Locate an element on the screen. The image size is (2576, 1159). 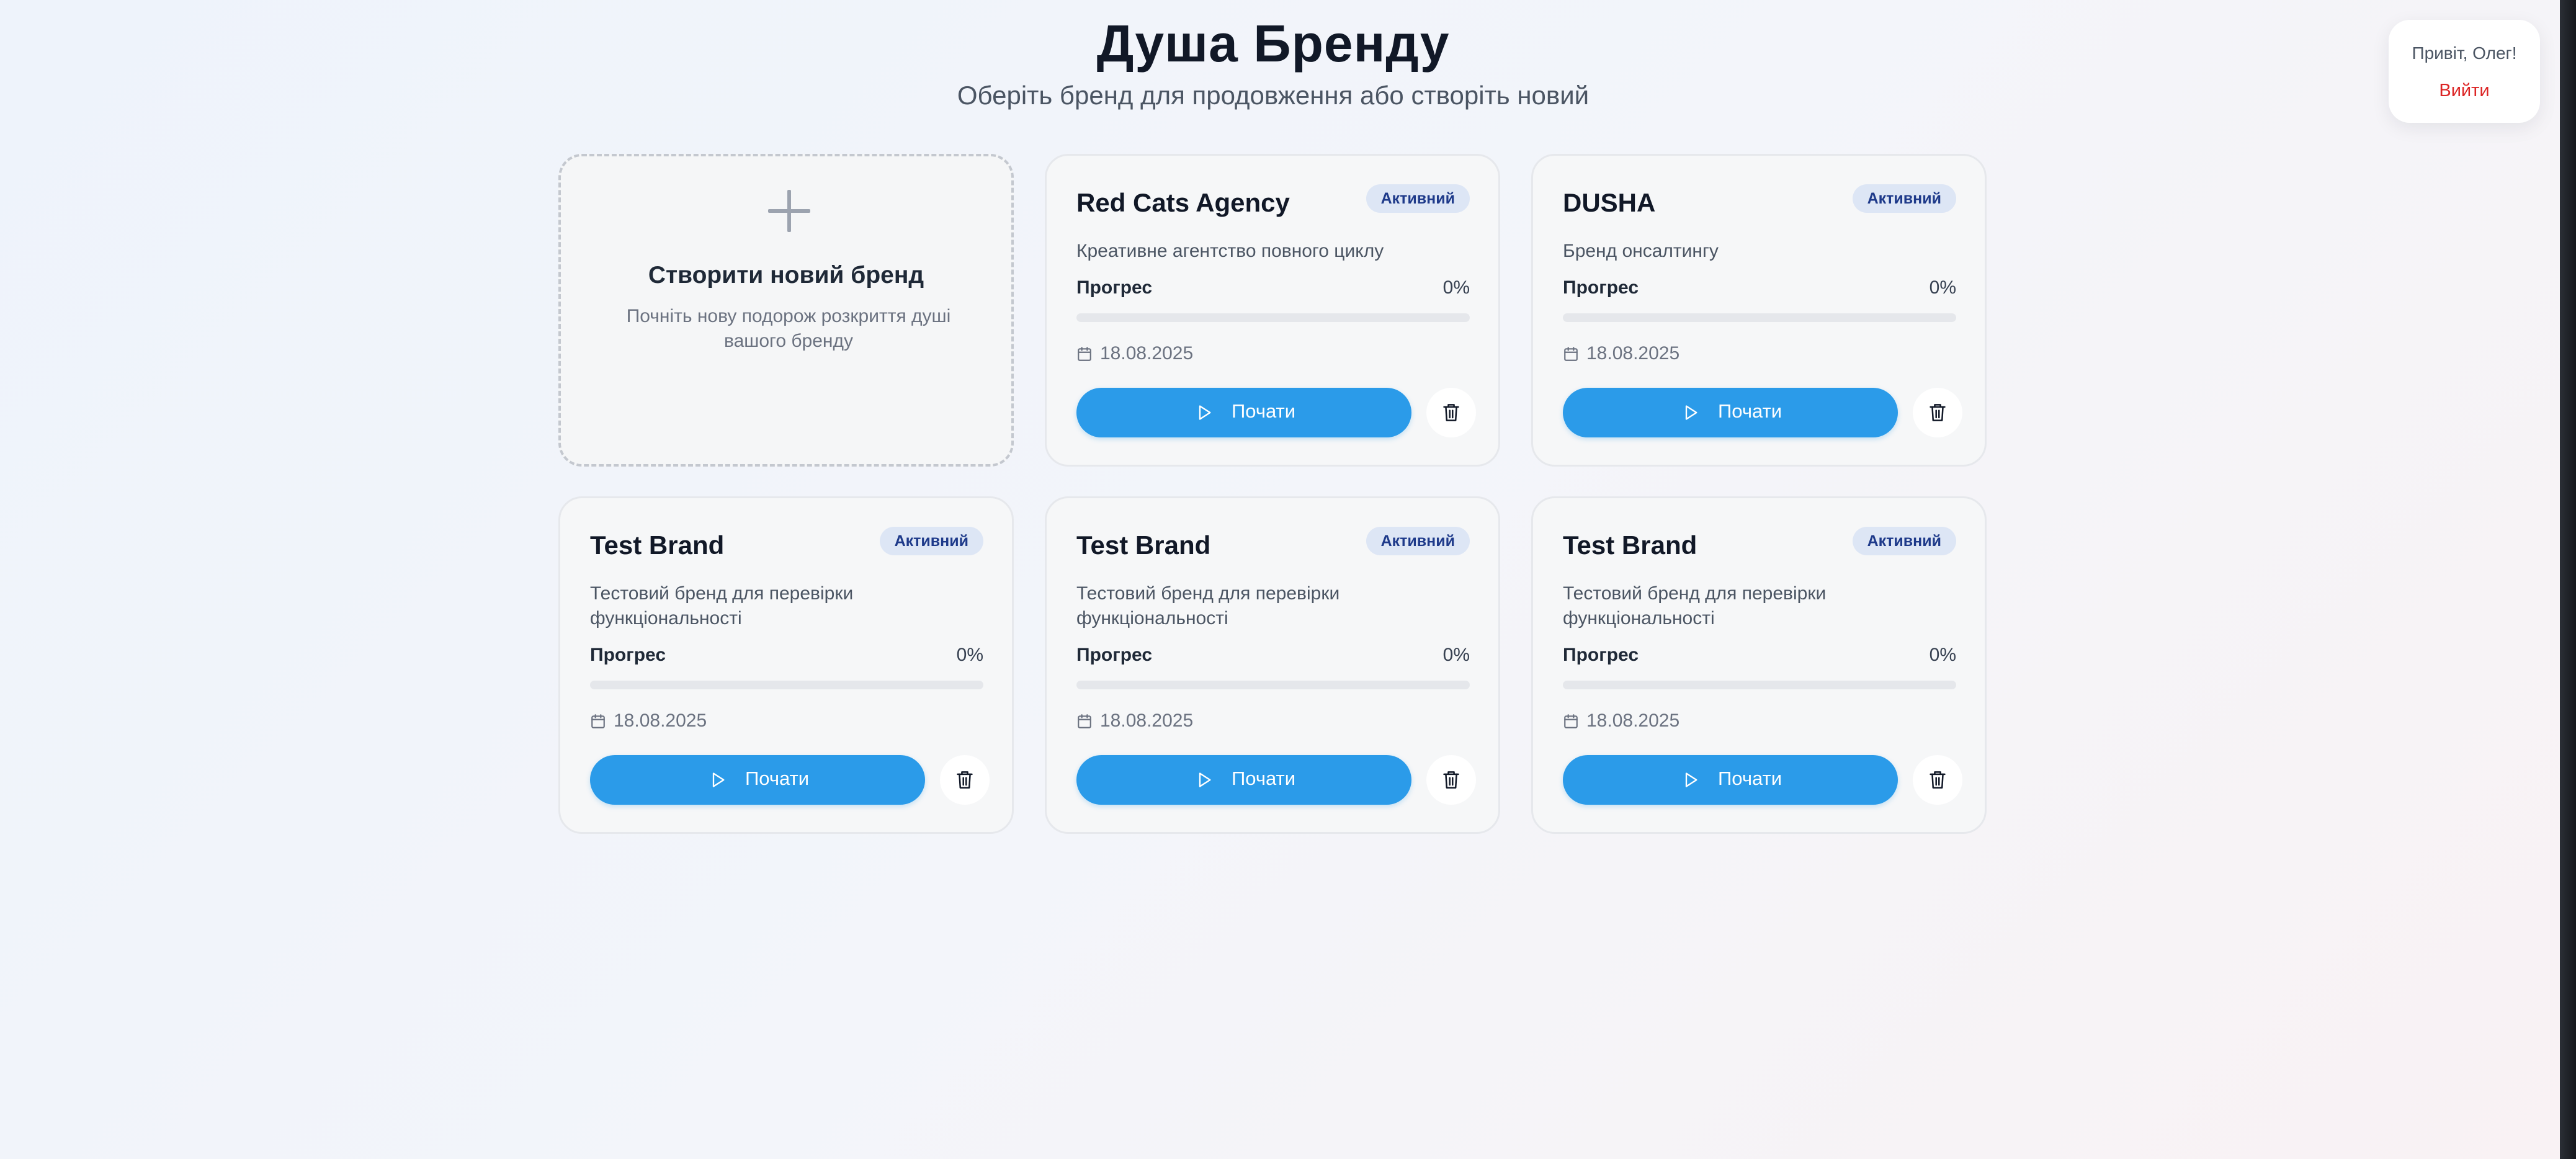
brand-title: Red Cats Agency is located at coordinates (1183, 203).